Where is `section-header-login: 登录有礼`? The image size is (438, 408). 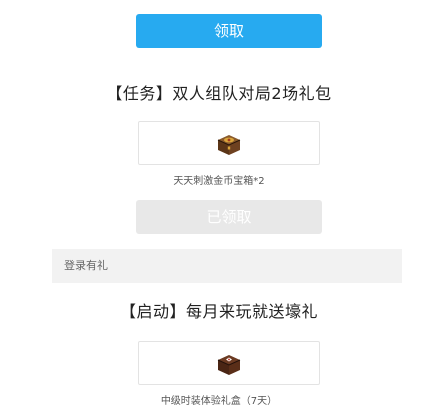 section-header-login: 登录有礼 is located at coordinates (227, 266).